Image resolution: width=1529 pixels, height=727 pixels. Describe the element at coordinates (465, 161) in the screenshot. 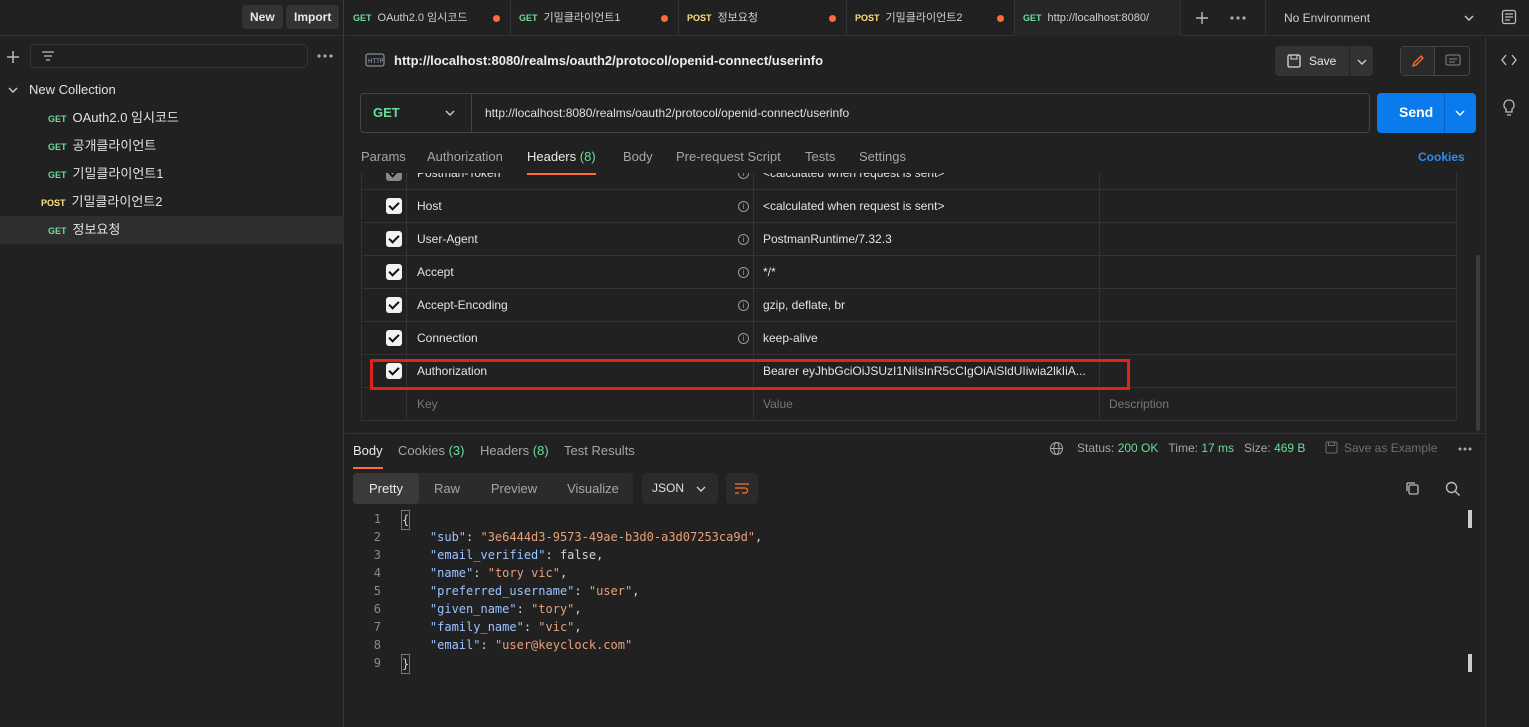

I see `tab-authorization: Authorization` at that location.